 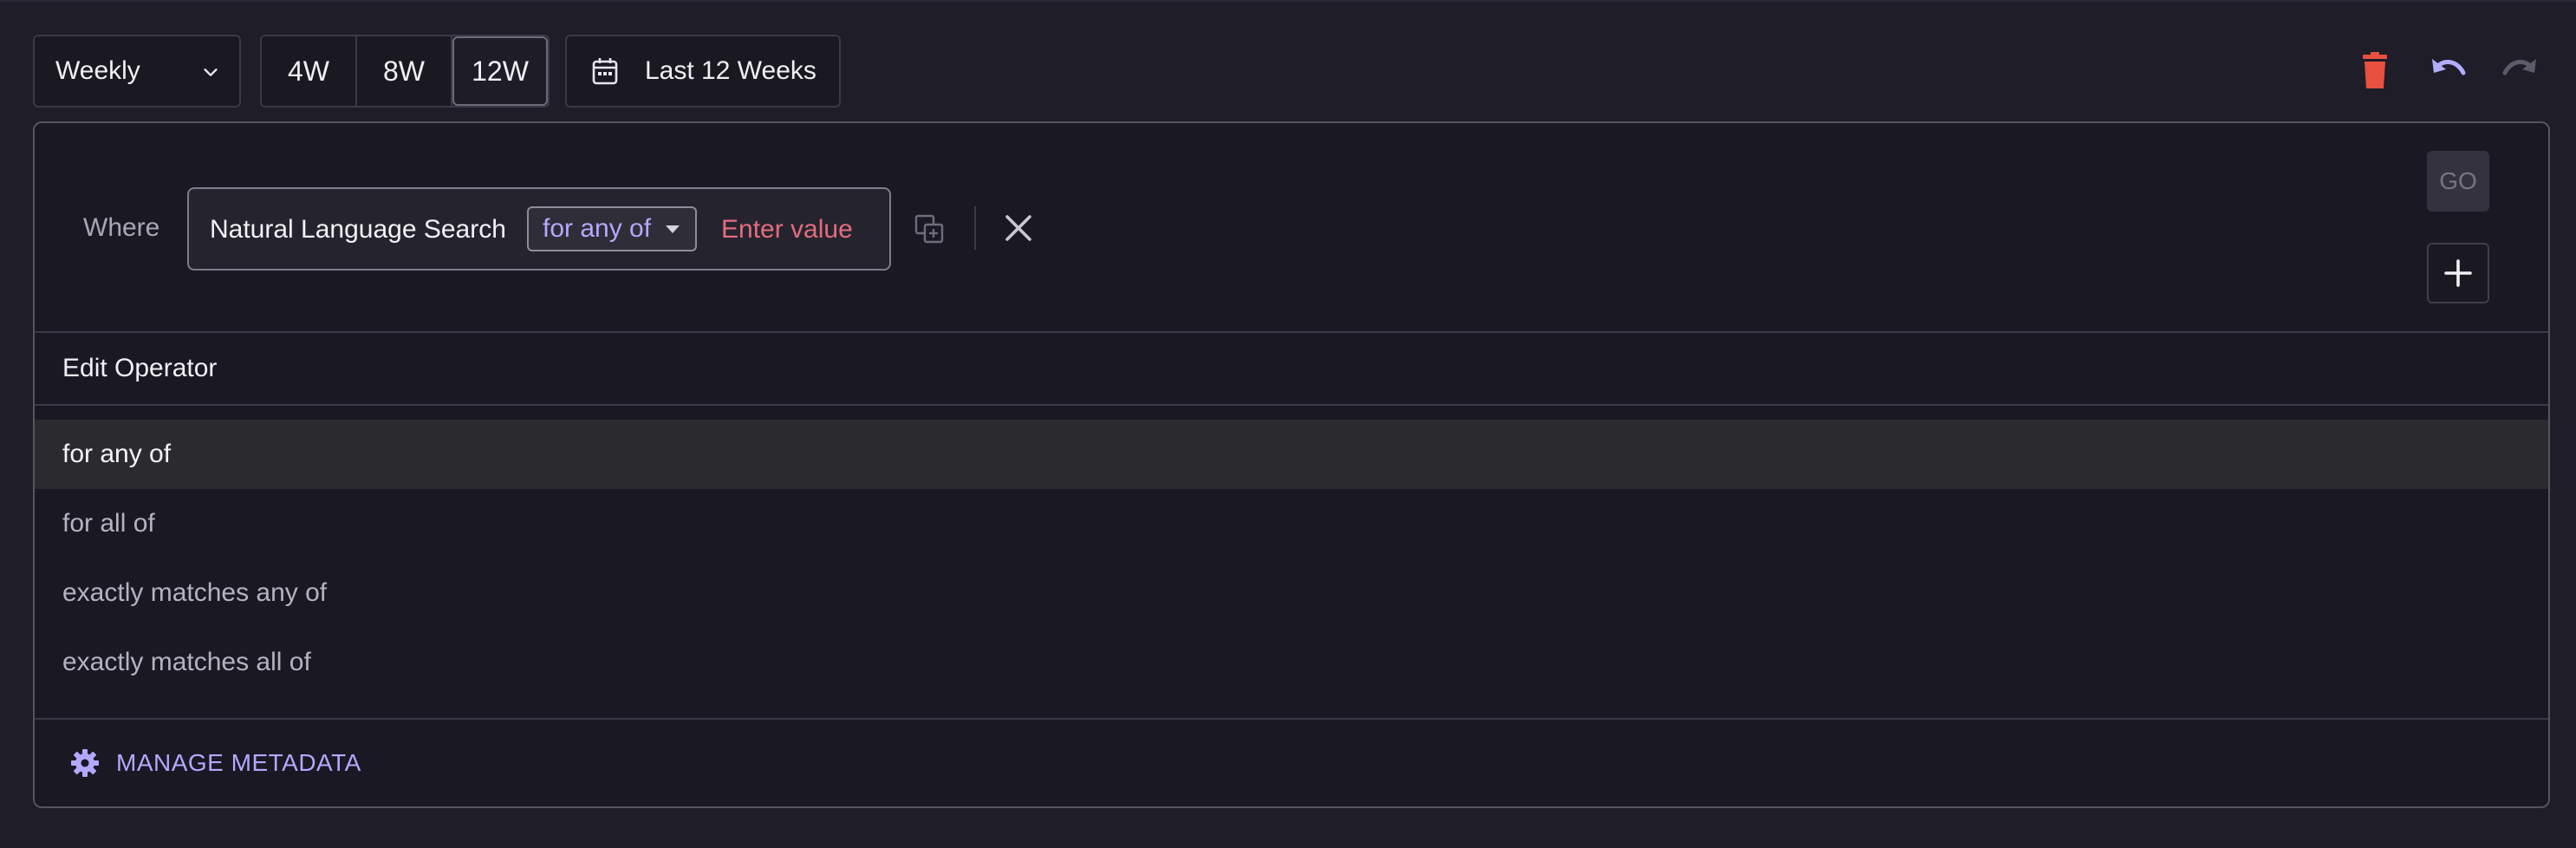 What do you see at coordinates (2375, 71) in the screenshot?
I see `trash-icon` at bounding box center [2375, 71].